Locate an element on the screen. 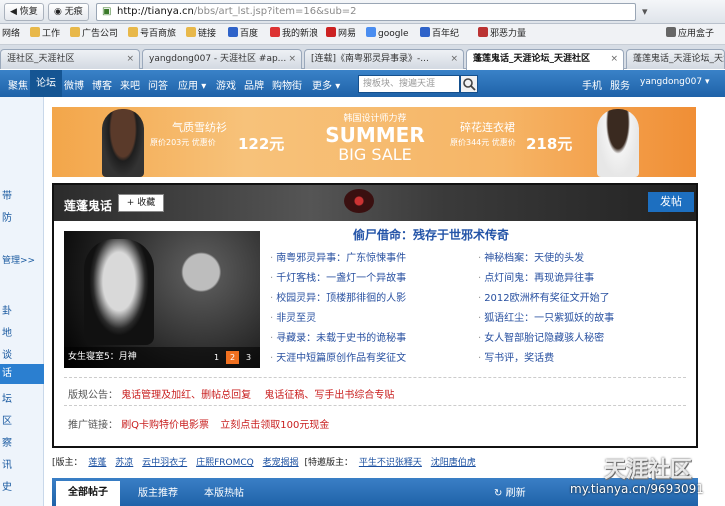 The image size is (725, 506). bookmark-item: 网易 is located at coordinates (341, 34).